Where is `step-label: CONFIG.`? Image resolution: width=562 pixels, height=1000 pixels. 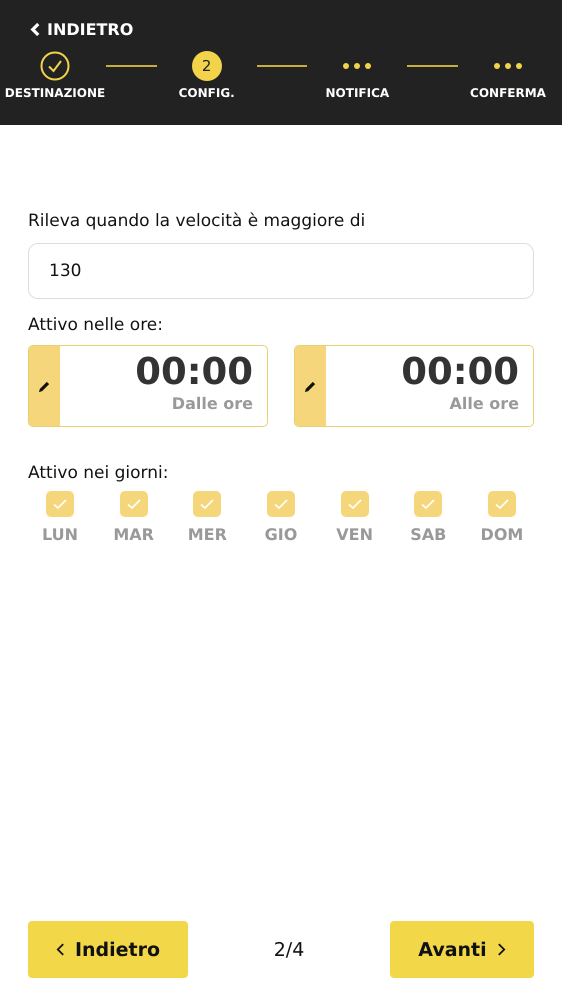
step-label: CONFIG. is located at coordinates (206, 93).